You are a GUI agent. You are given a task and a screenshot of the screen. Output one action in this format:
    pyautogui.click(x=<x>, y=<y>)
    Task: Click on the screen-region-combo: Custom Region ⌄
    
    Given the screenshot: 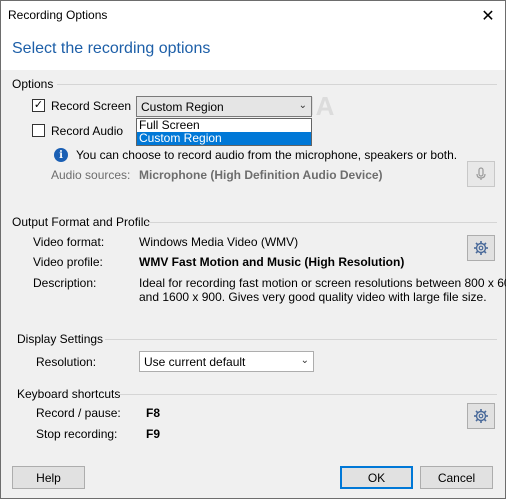 What is the action you would take?
    pyautogui.click(x=224, y=106)
    